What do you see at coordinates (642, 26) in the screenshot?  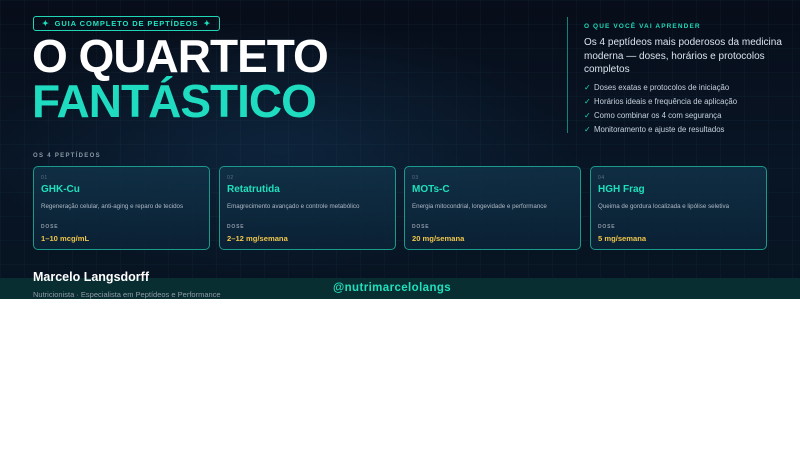 I see `learn-label: O QUE VOCÊ VAI APRENDER` at bounding box center [642, 26].